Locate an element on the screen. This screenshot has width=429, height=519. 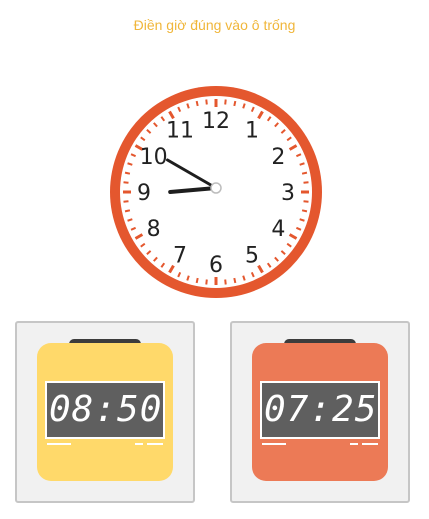
clock-number: 11 is located at coordinates (180, 131).